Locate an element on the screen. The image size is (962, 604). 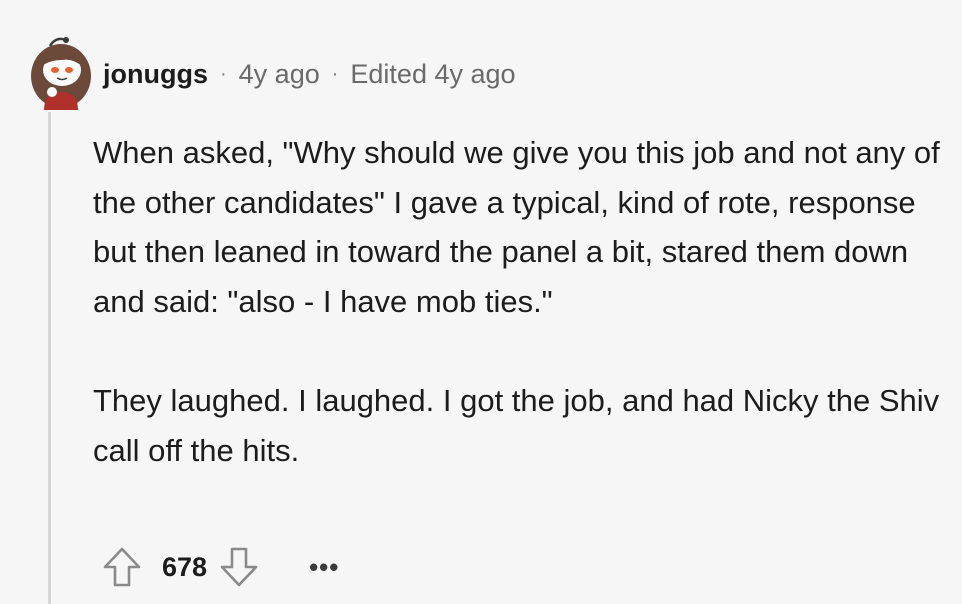
comment-header: jonuggs · 4y ago · Edited 4y ago is located at coordinates (309, 74).